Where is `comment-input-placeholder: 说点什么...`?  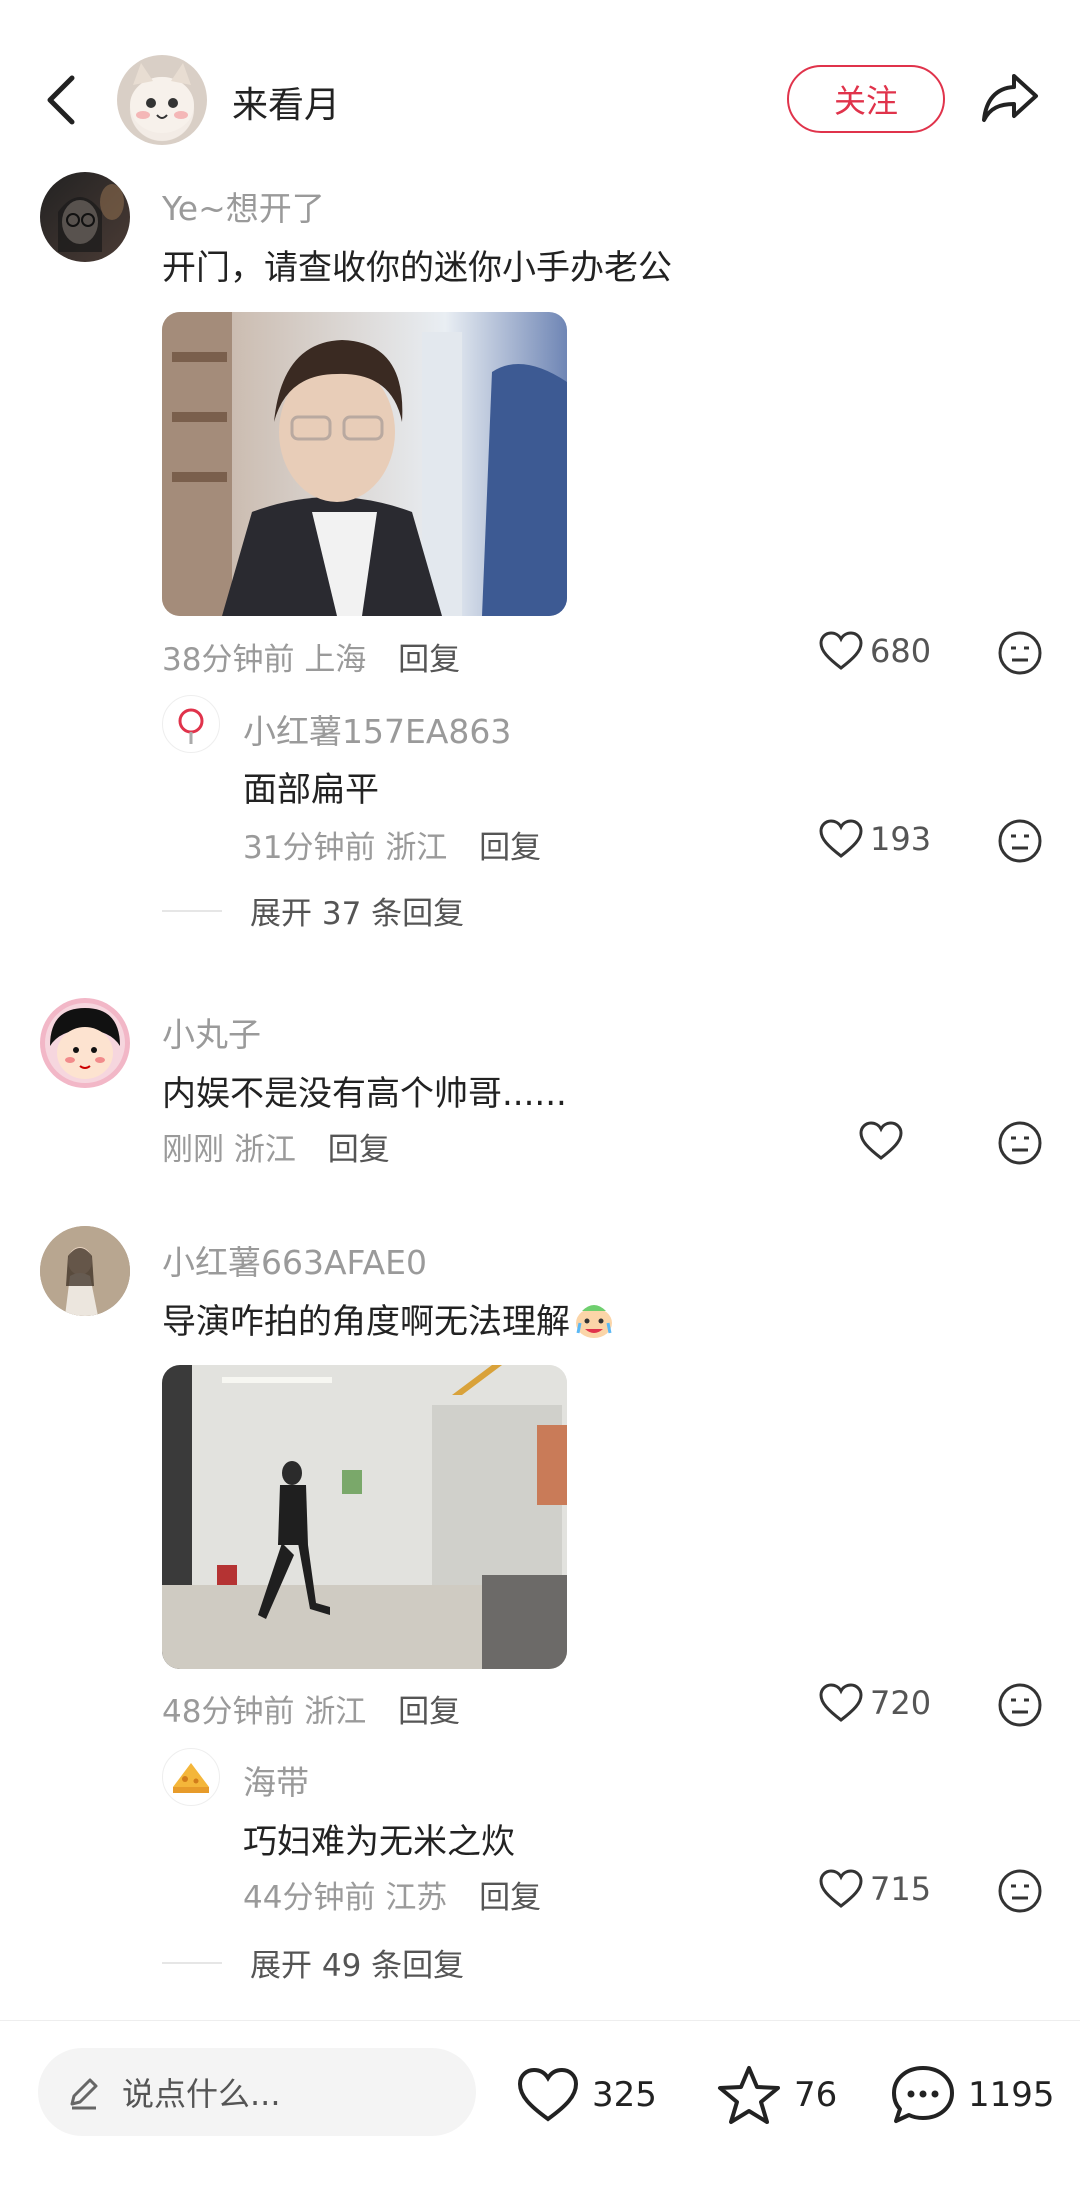
comment-input-placeholder: 说点什么... is located at coordinates (201, 2094).